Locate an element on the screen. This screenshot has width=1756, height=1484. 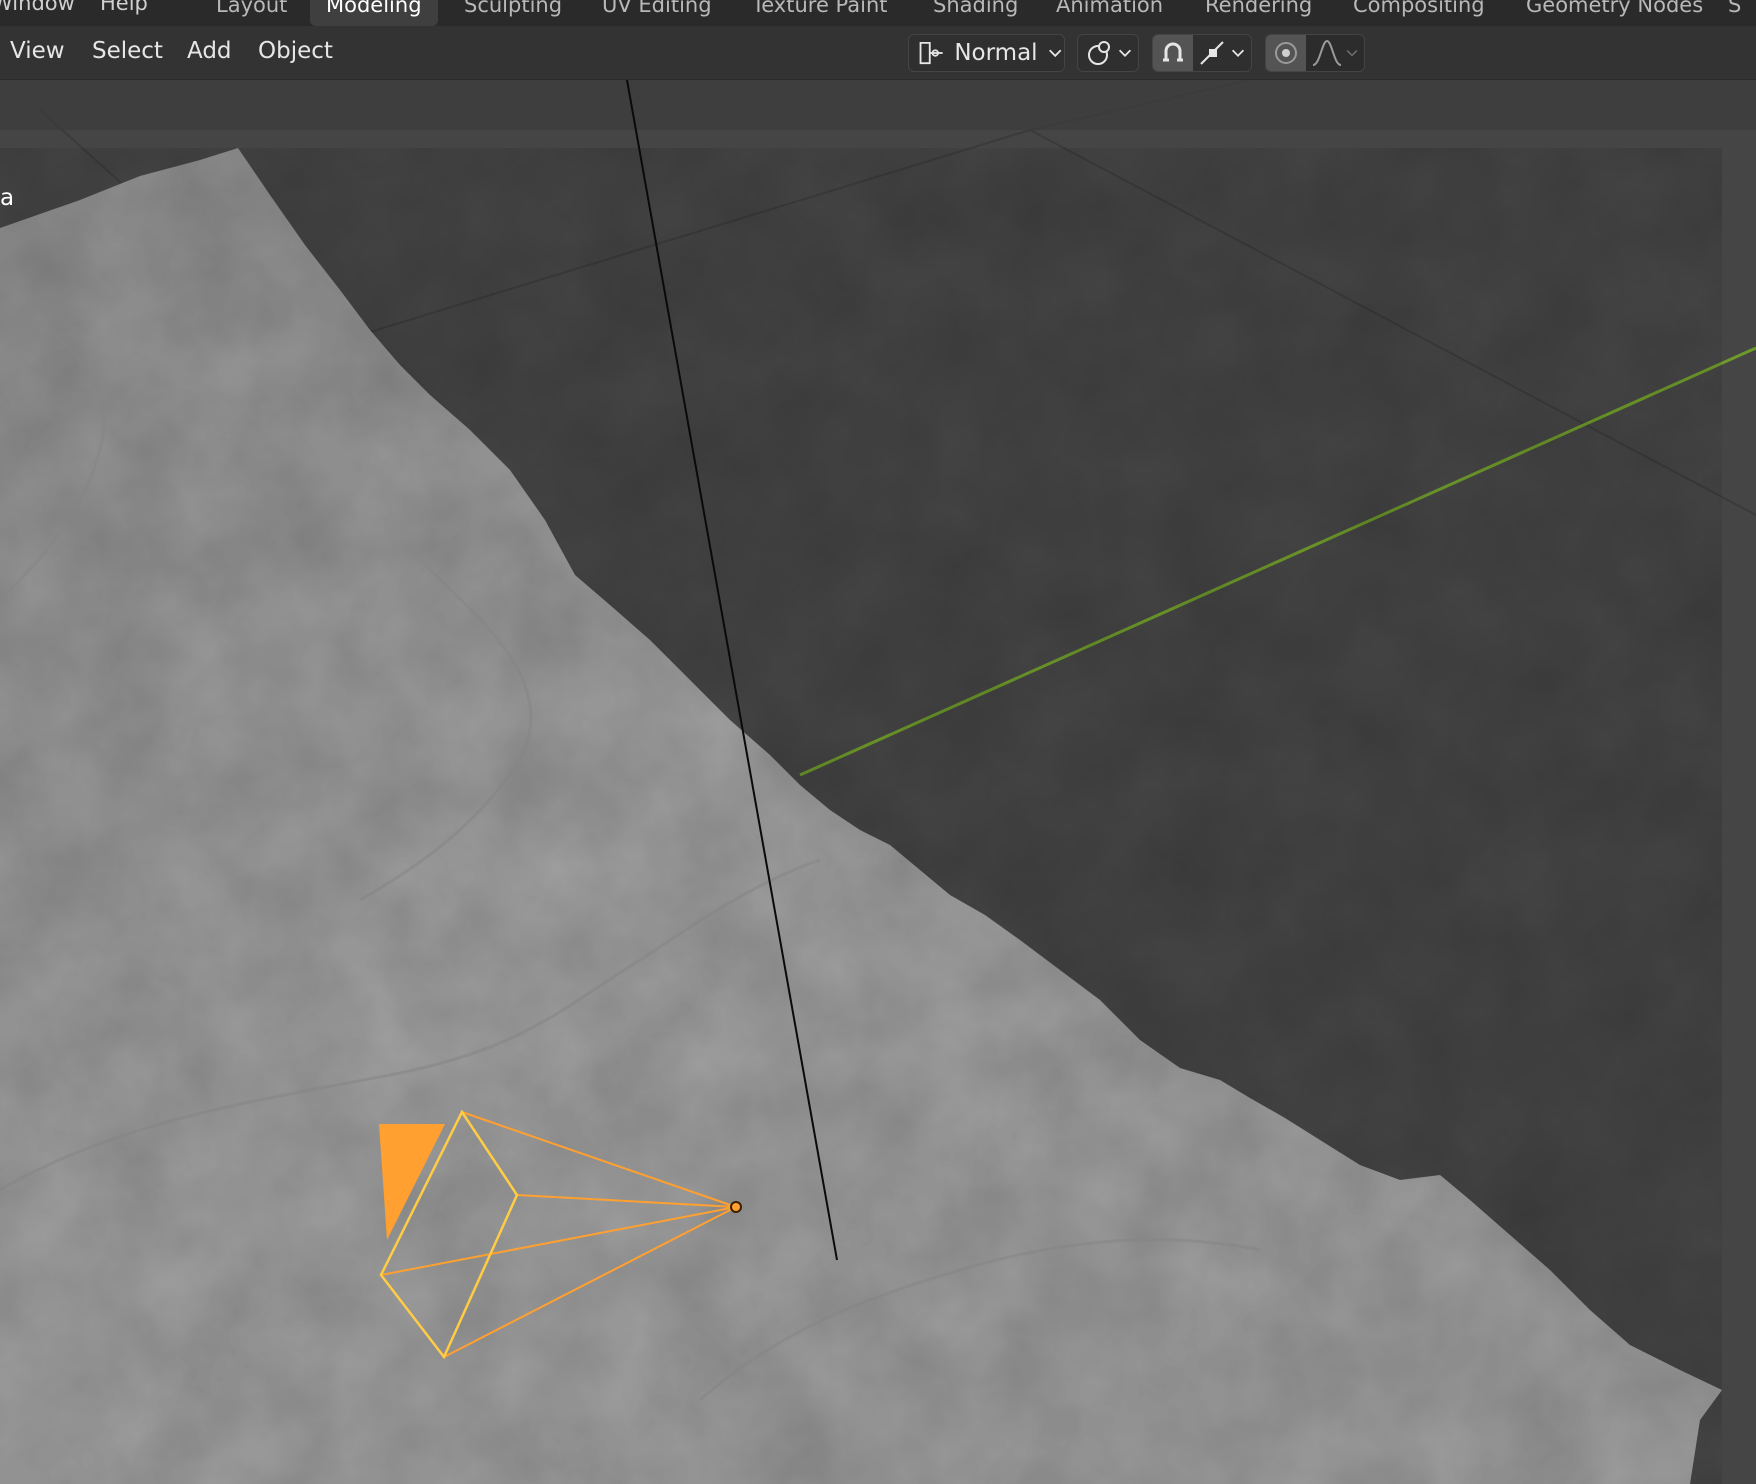
transform-orientation-icon is located at coordinates (931, 53).